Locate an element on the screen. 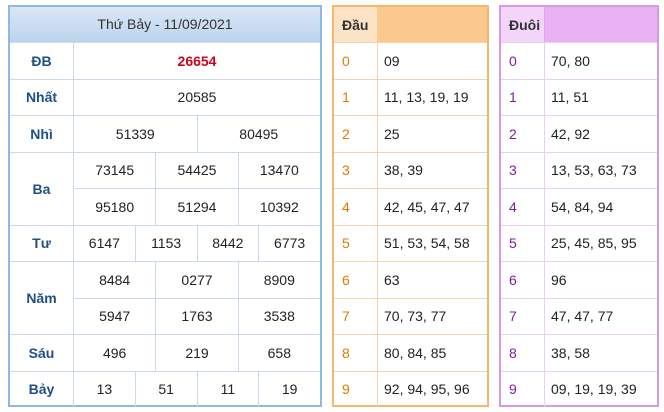 This screenshot has width=664, height=412. prize-number: 219 is located at coordinates (196, 353).